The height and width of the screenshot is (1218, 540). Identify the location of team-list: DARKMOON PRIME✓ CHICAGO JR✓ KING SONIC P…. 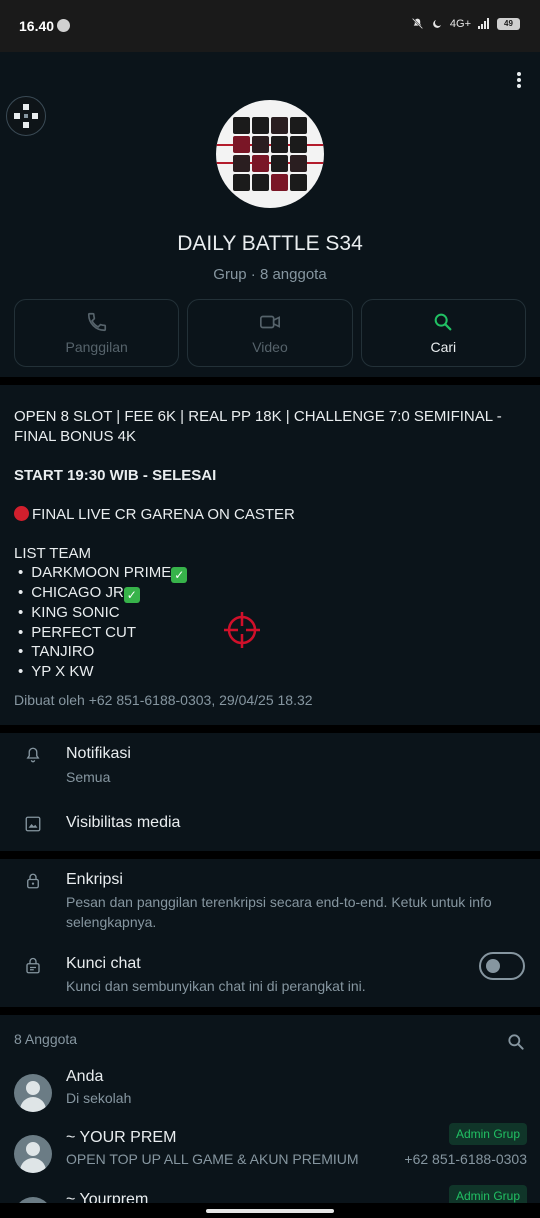
(270, 622).